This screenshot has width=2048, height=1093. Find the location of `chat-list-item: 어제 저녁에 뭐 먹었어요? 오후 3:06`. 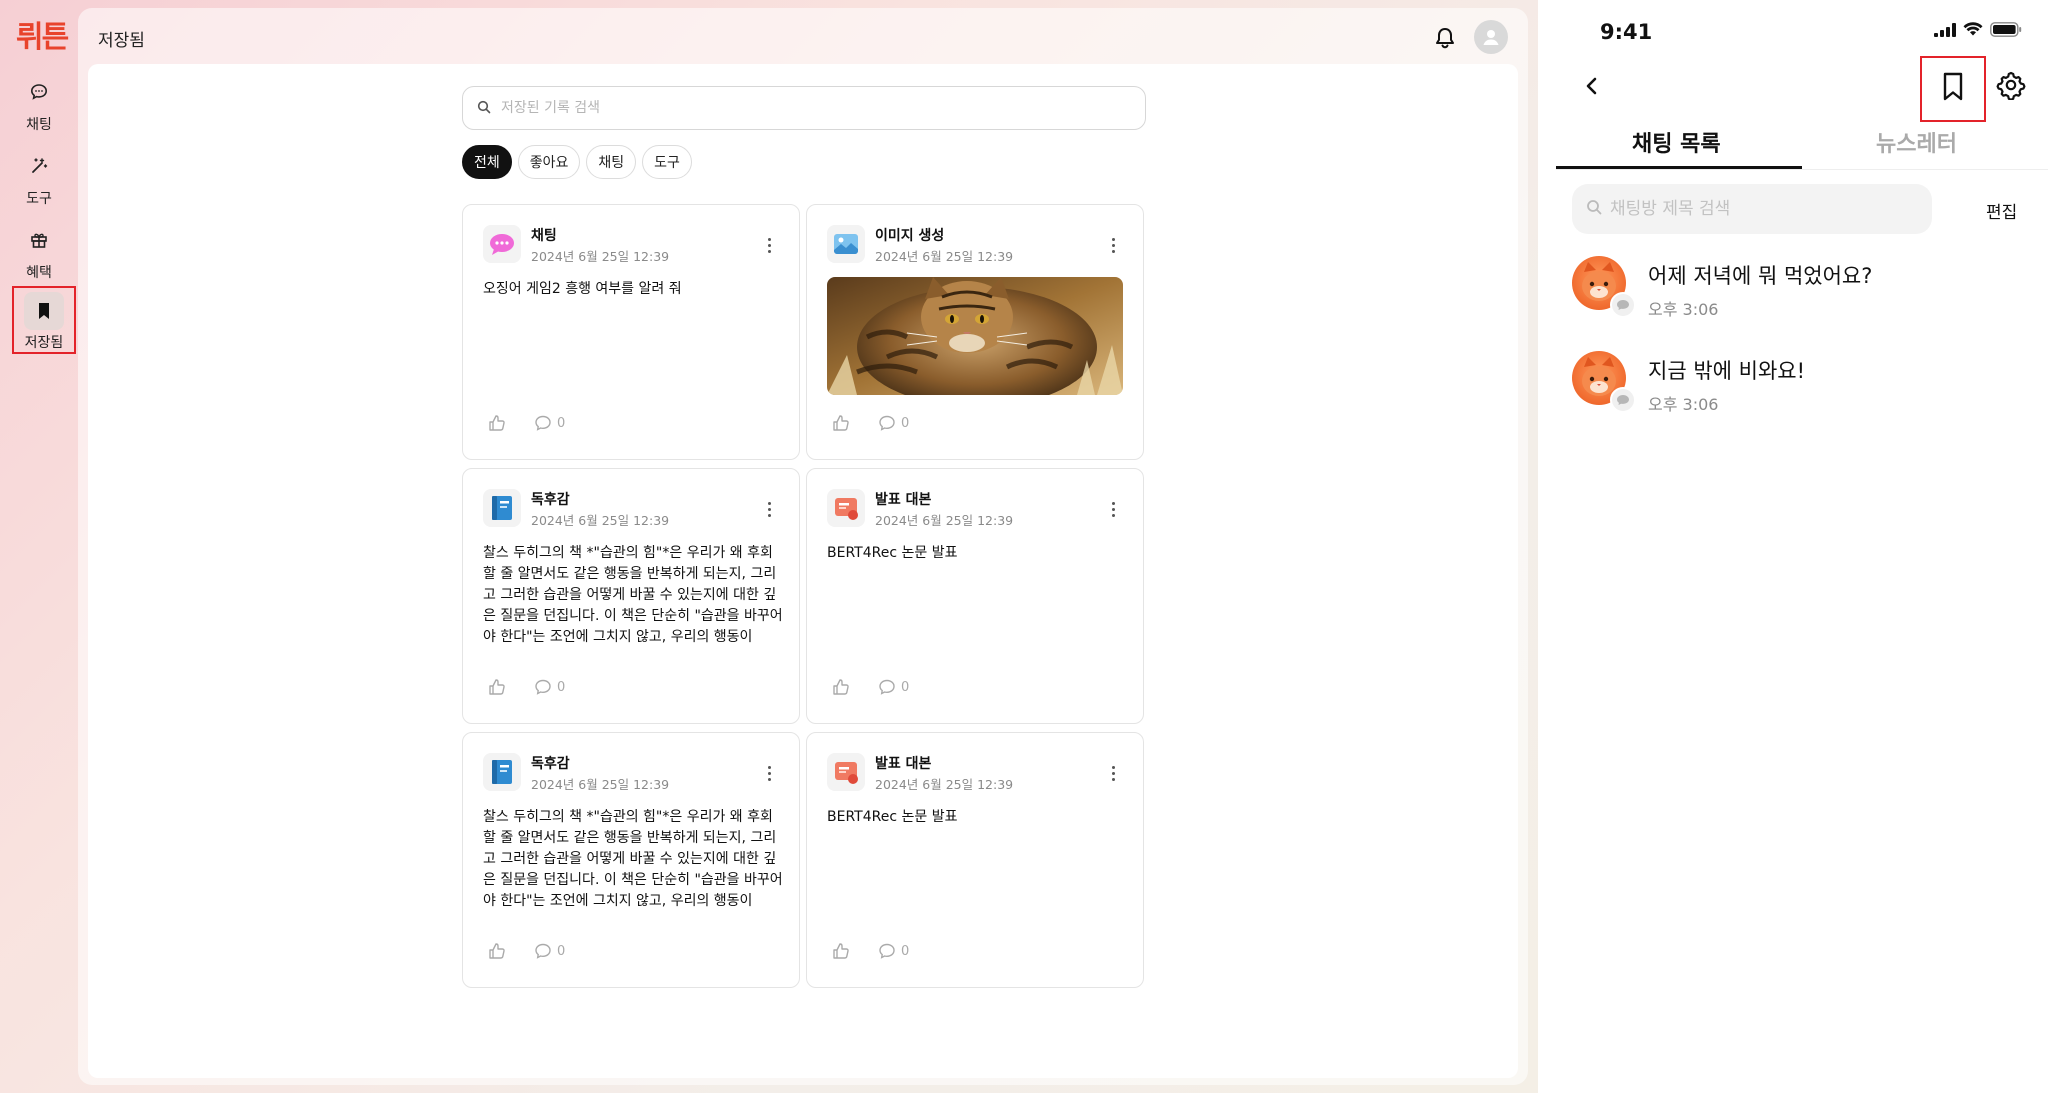

chat-list-item: 어제 저녁에 뭐 먹었어요? 오후 3:06 is located at coordinates (1802, 296).